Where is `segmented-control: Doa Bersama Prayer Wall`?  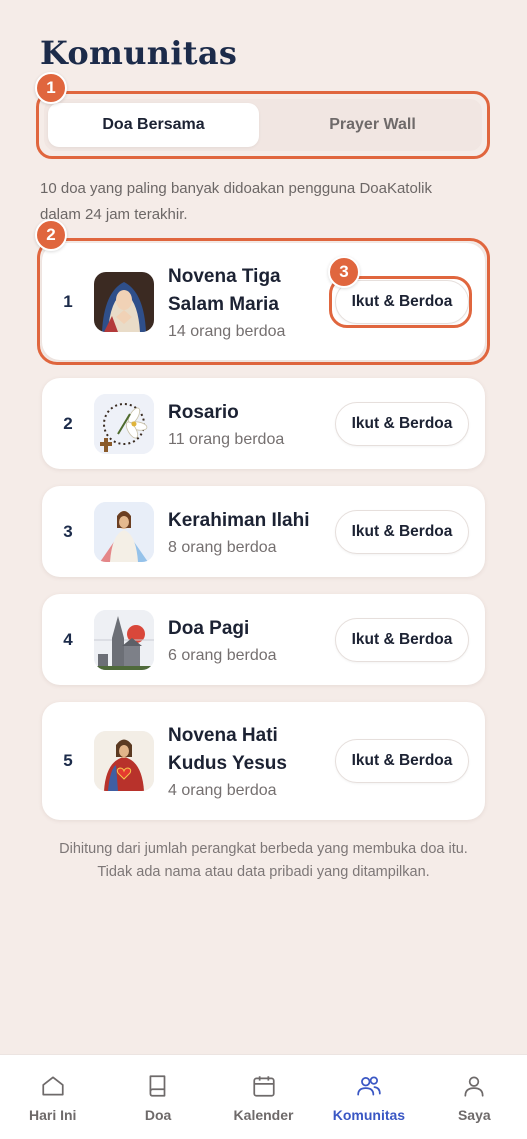
segmented-control: Doa Bersama Prayer Wall is located at coordinates (263, 125).